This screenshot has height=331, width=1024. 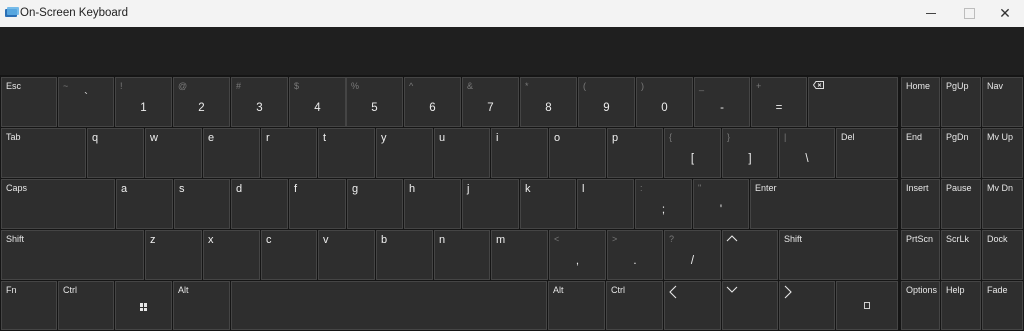 What do you see at coordinates (920, 255) in the screenshot?
I see `key-prtscn: PrtScn` at bounding box center [920, 255].